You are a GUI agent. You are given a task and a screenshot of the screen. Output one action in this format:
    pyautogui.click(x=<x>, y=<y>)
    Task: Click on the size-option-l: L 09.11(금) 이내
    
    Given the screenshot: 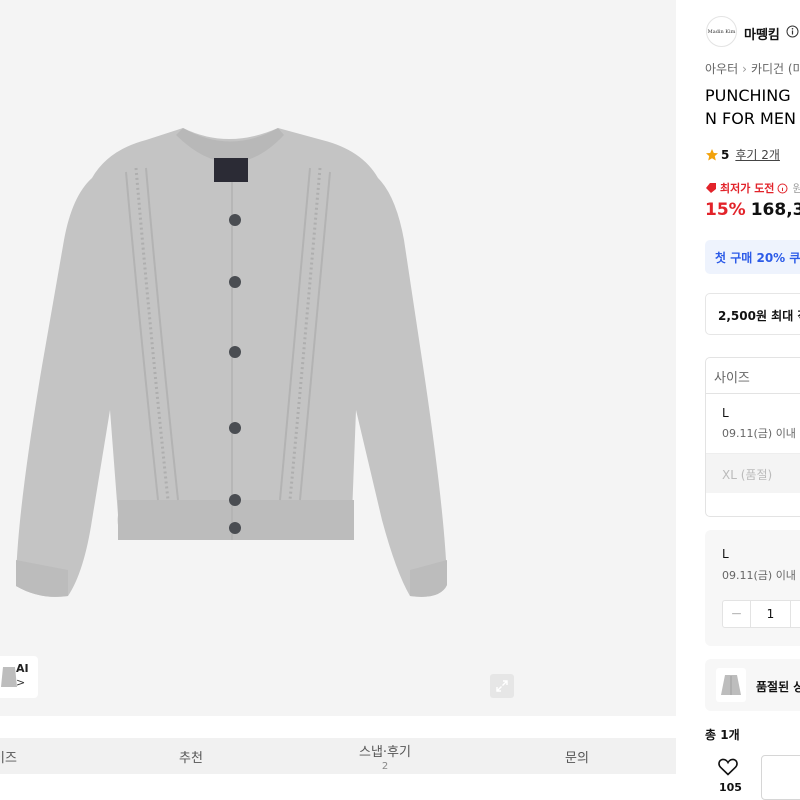 What is the action you would take?
    pyautogui.click(x=753, y=423)
    